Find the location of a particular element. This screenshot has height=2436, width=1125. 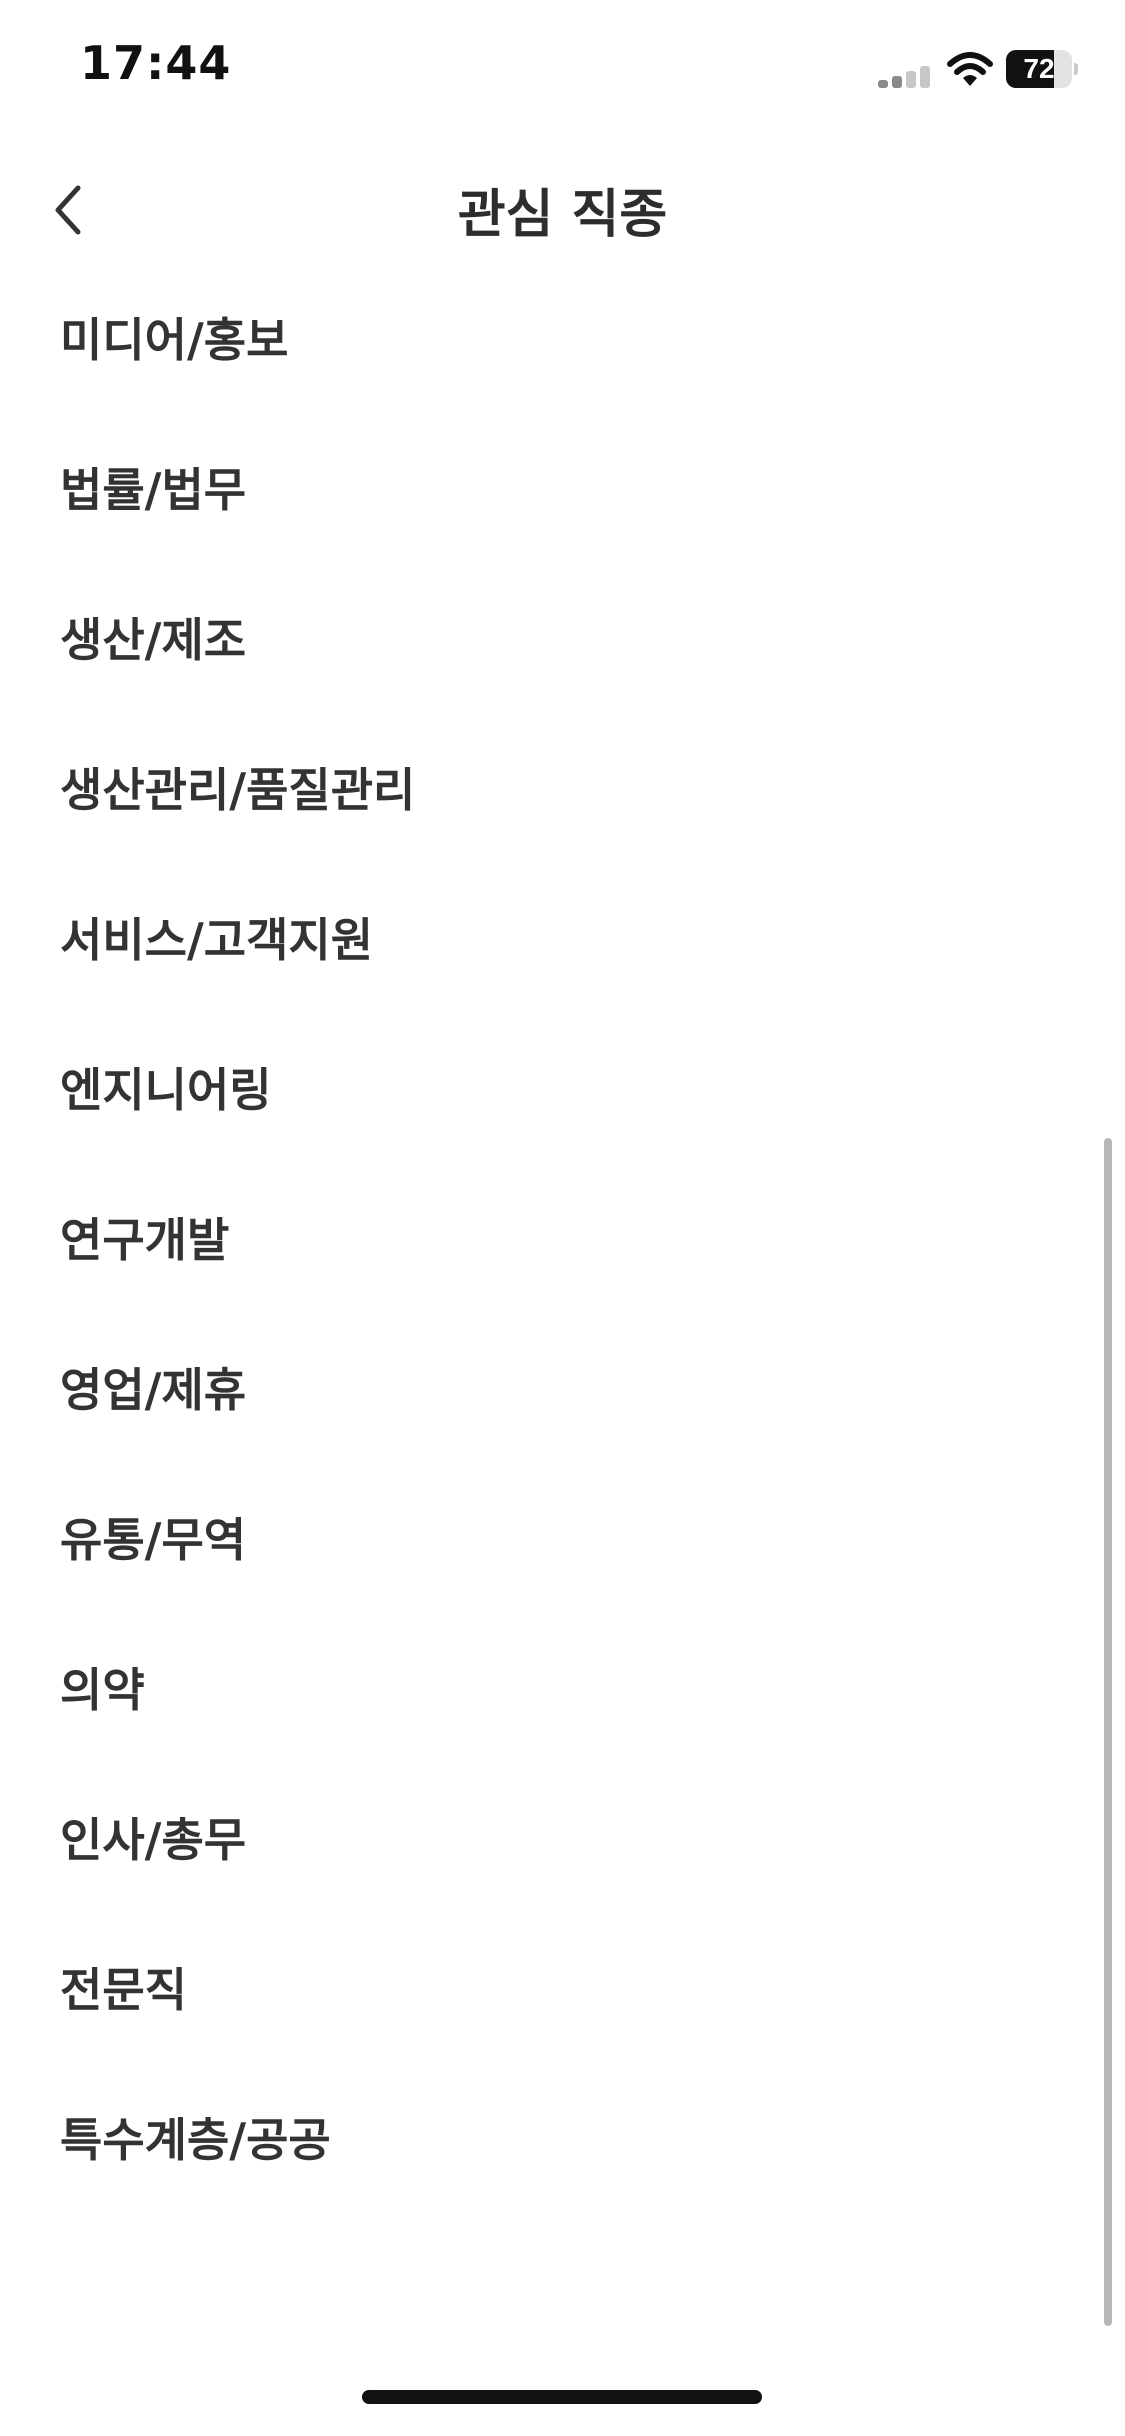

wifi-icon is located at coordinates (970, 70).